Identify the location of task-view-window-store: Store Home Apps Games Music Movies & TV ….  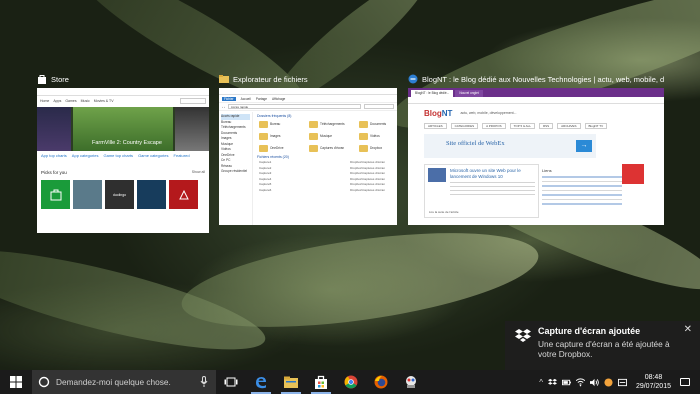
(123, 152).